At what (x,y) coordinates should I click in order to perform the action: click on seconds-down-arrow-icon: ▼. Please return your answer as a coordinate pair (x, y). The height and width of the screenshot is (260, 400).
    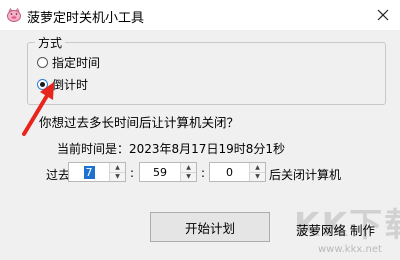
    Looking at the image, I should click on (257, 176).